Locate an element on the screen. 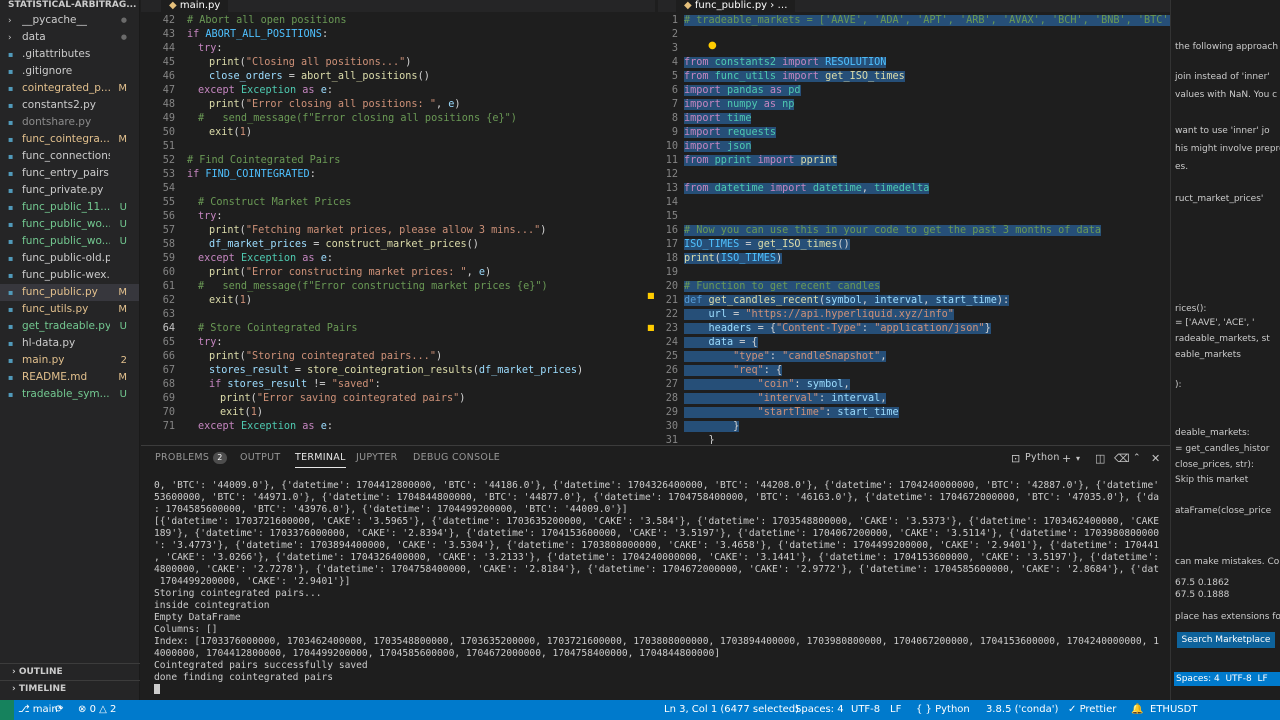  chat-text-line: place has extensions fo is located at coordinates (1227, 617).